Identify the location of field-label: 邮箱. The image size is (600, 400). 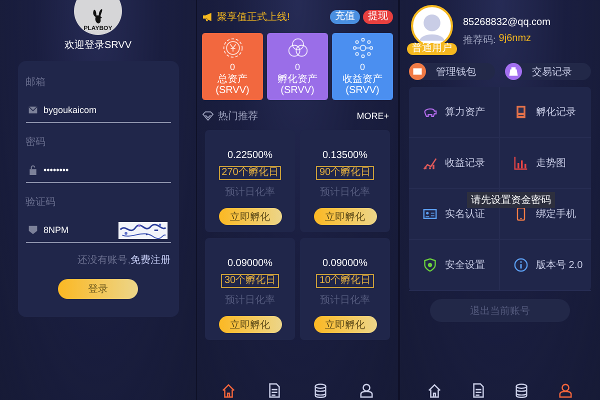
(36, 82).